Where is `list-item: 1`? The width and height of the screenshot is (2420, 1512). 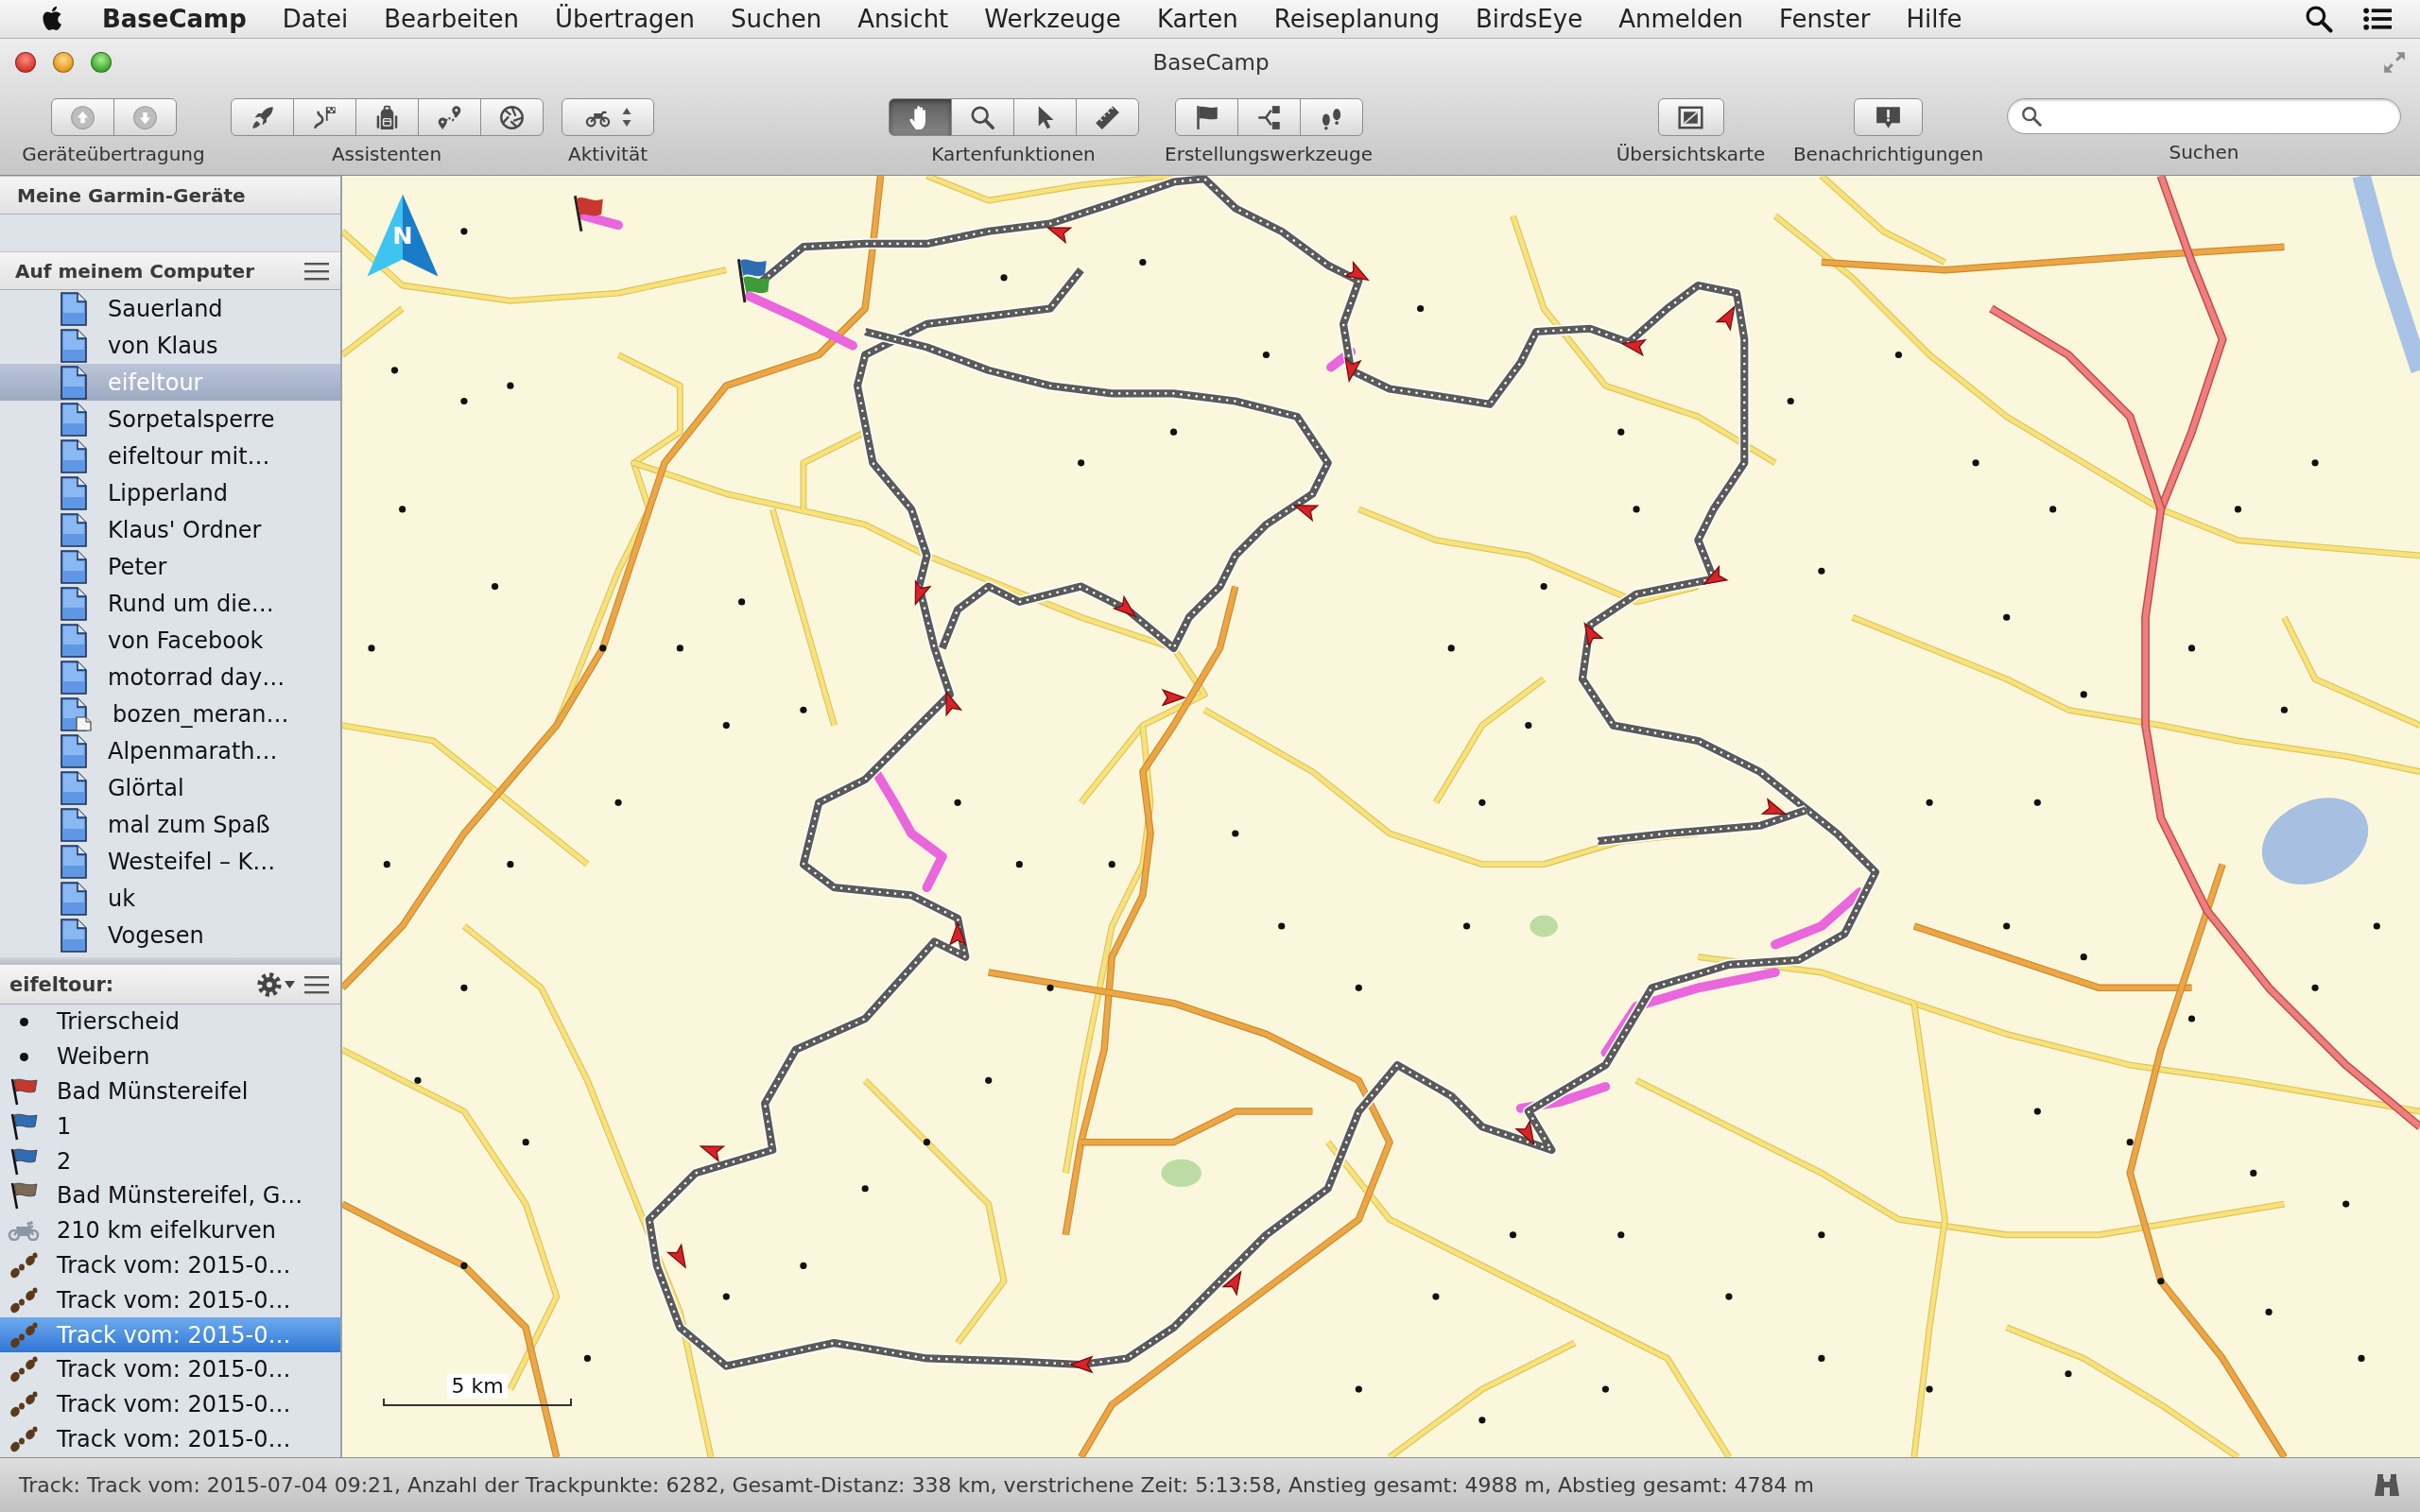
list-item: 1 is located at coordinates (170, 1126).